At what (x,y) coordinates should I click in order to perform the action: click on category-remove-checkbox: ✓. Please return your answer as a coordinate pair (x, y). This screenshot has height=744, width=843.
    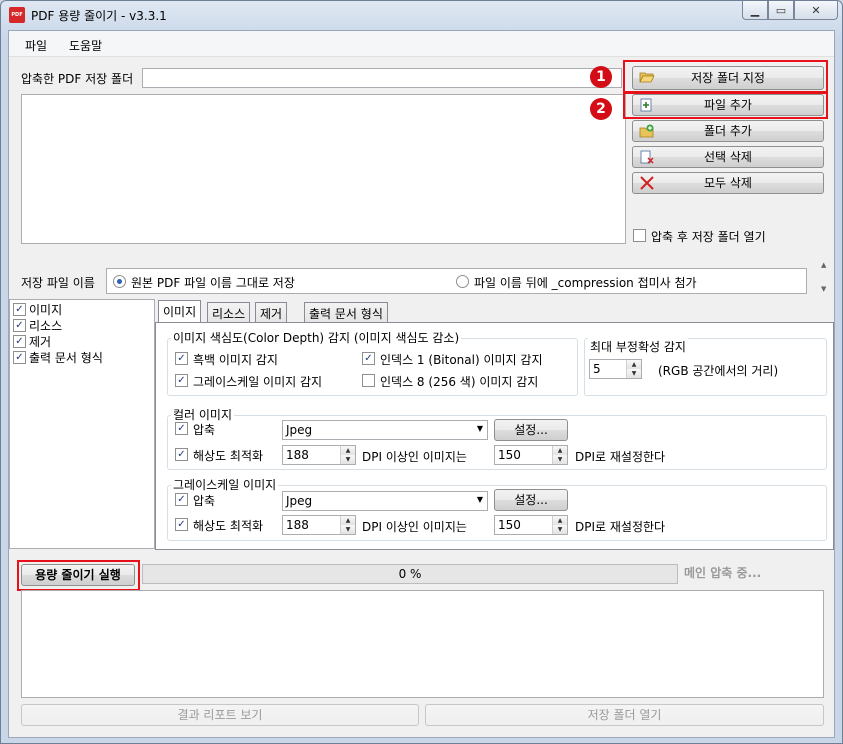
    Looking at the image, I should click on (19, 341).